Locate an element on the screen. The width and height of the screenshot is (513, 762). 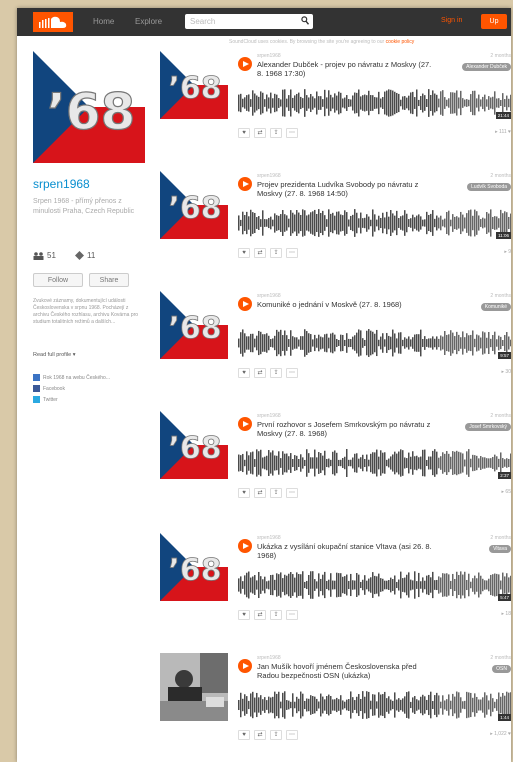
search-input: Search is located at coordinates (249, 21).